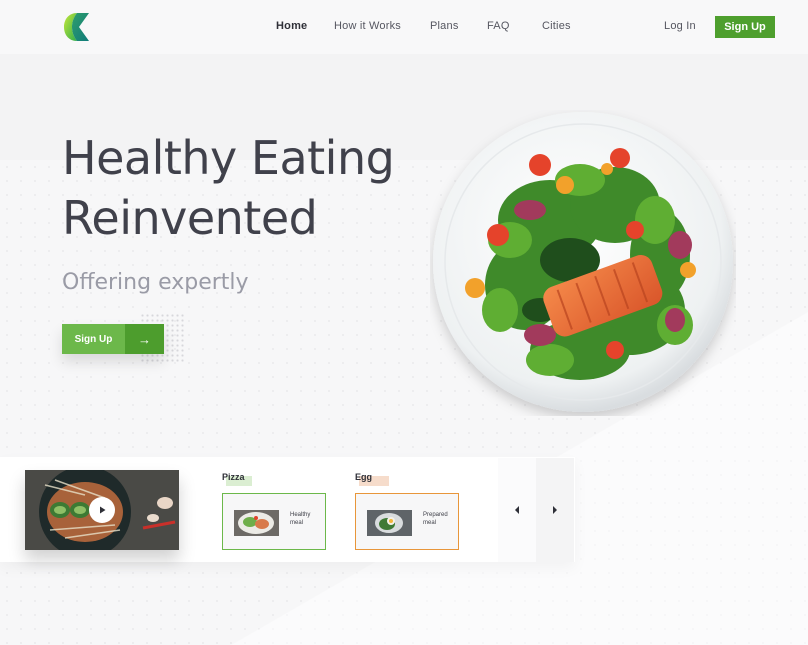 This screenshot has width=808, height=645. I want to click on caret-left-icon, so click(517, 510).